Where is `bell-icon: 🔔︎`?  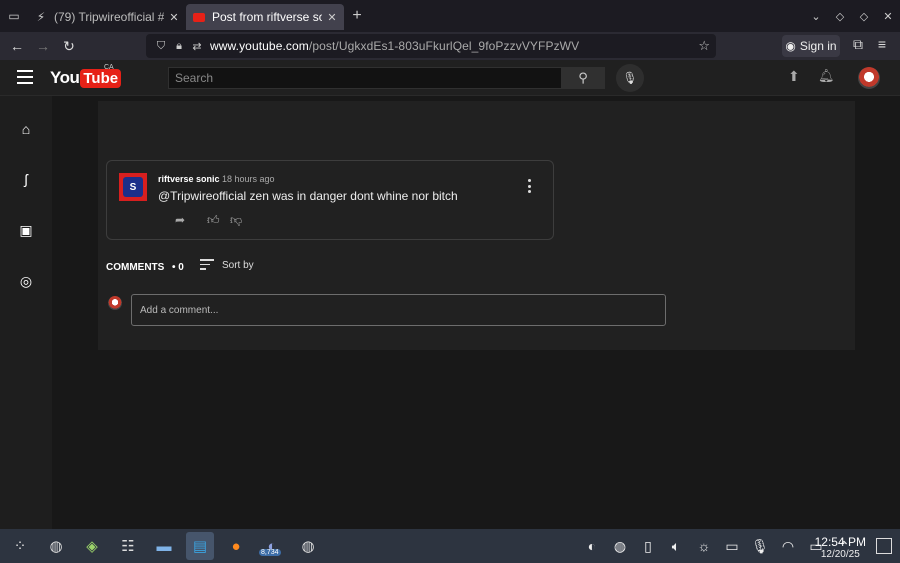
bell-icon: 🔔︎ is located at coordinates (826, 76).